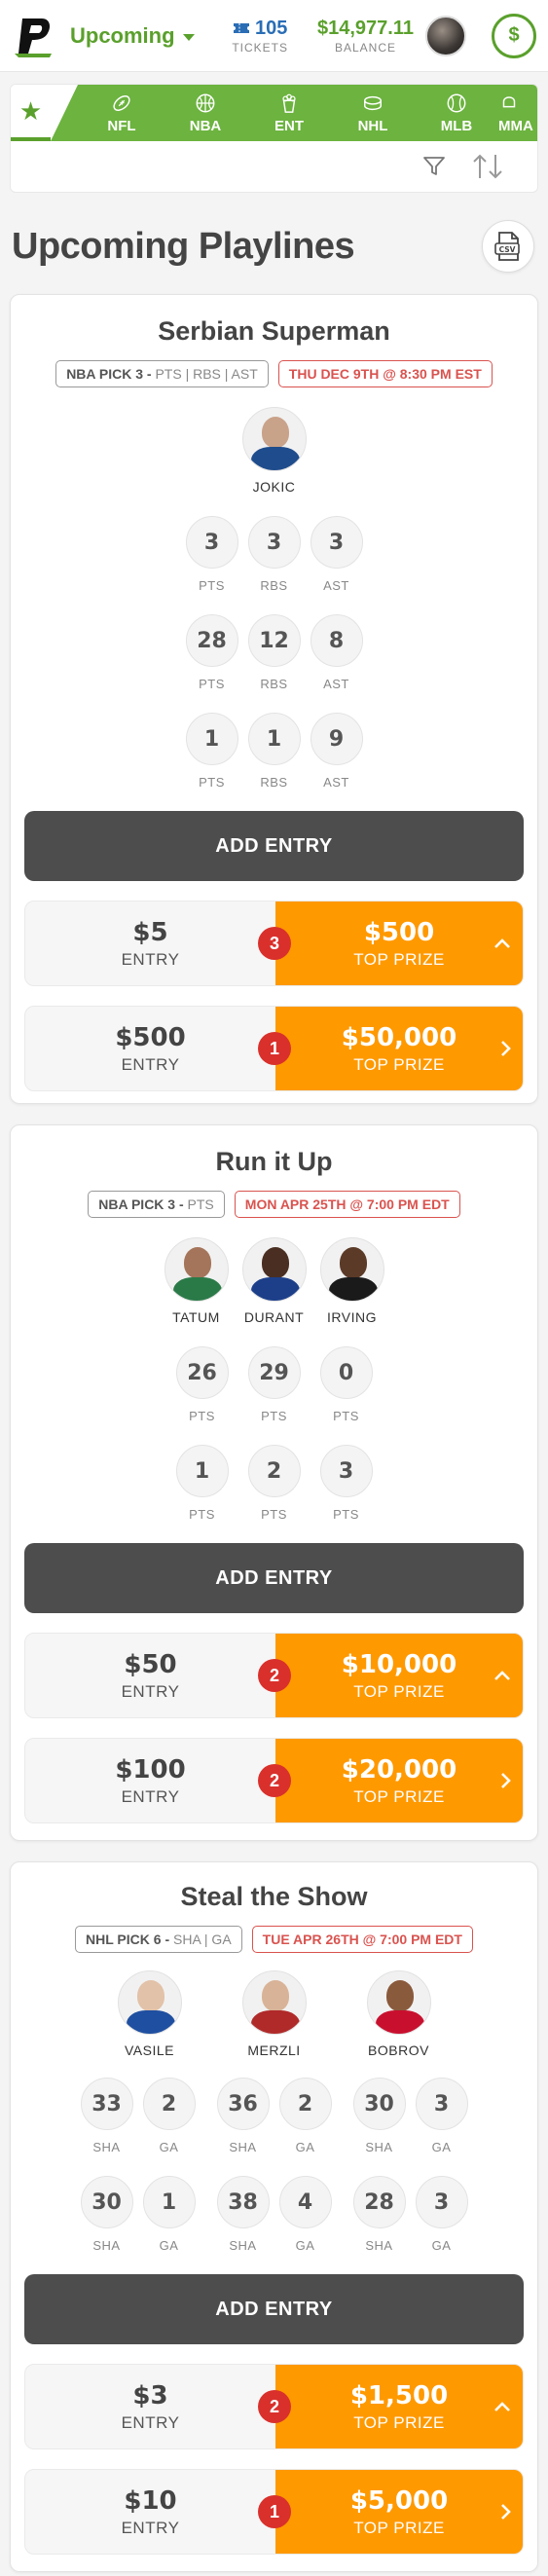 The width and height of the screenshot is (548, 2576). I want to click on wallet-button: $, so click(514, 35).